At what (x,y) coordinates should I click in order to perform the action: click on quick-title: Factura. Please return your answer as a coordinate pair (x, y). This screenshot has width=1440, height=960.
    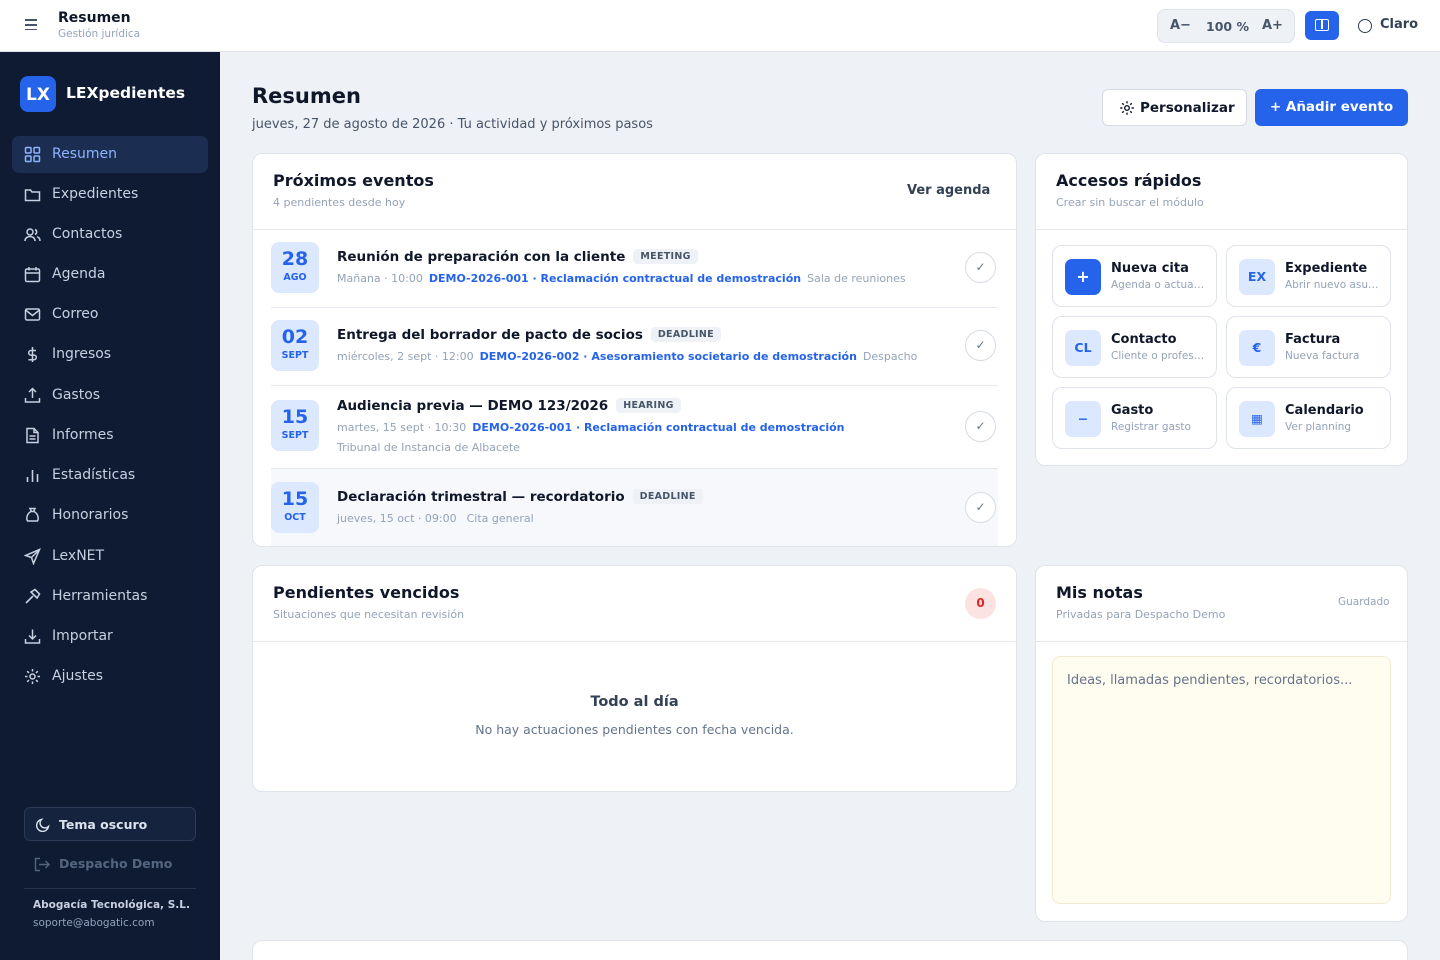
    Looking at the image, I should click on (1313, 339).